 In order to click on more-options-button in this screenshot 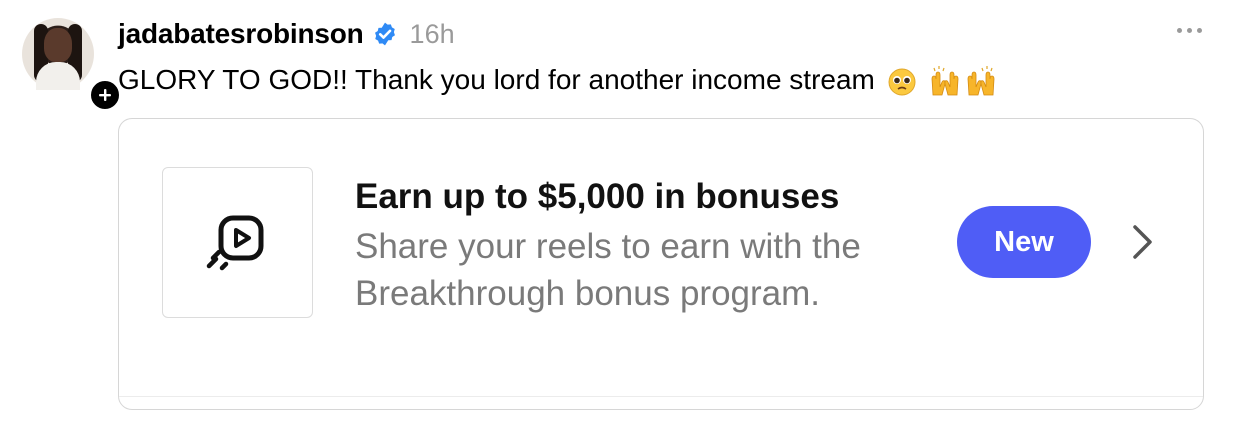, I will do `click(1189, 30)`.